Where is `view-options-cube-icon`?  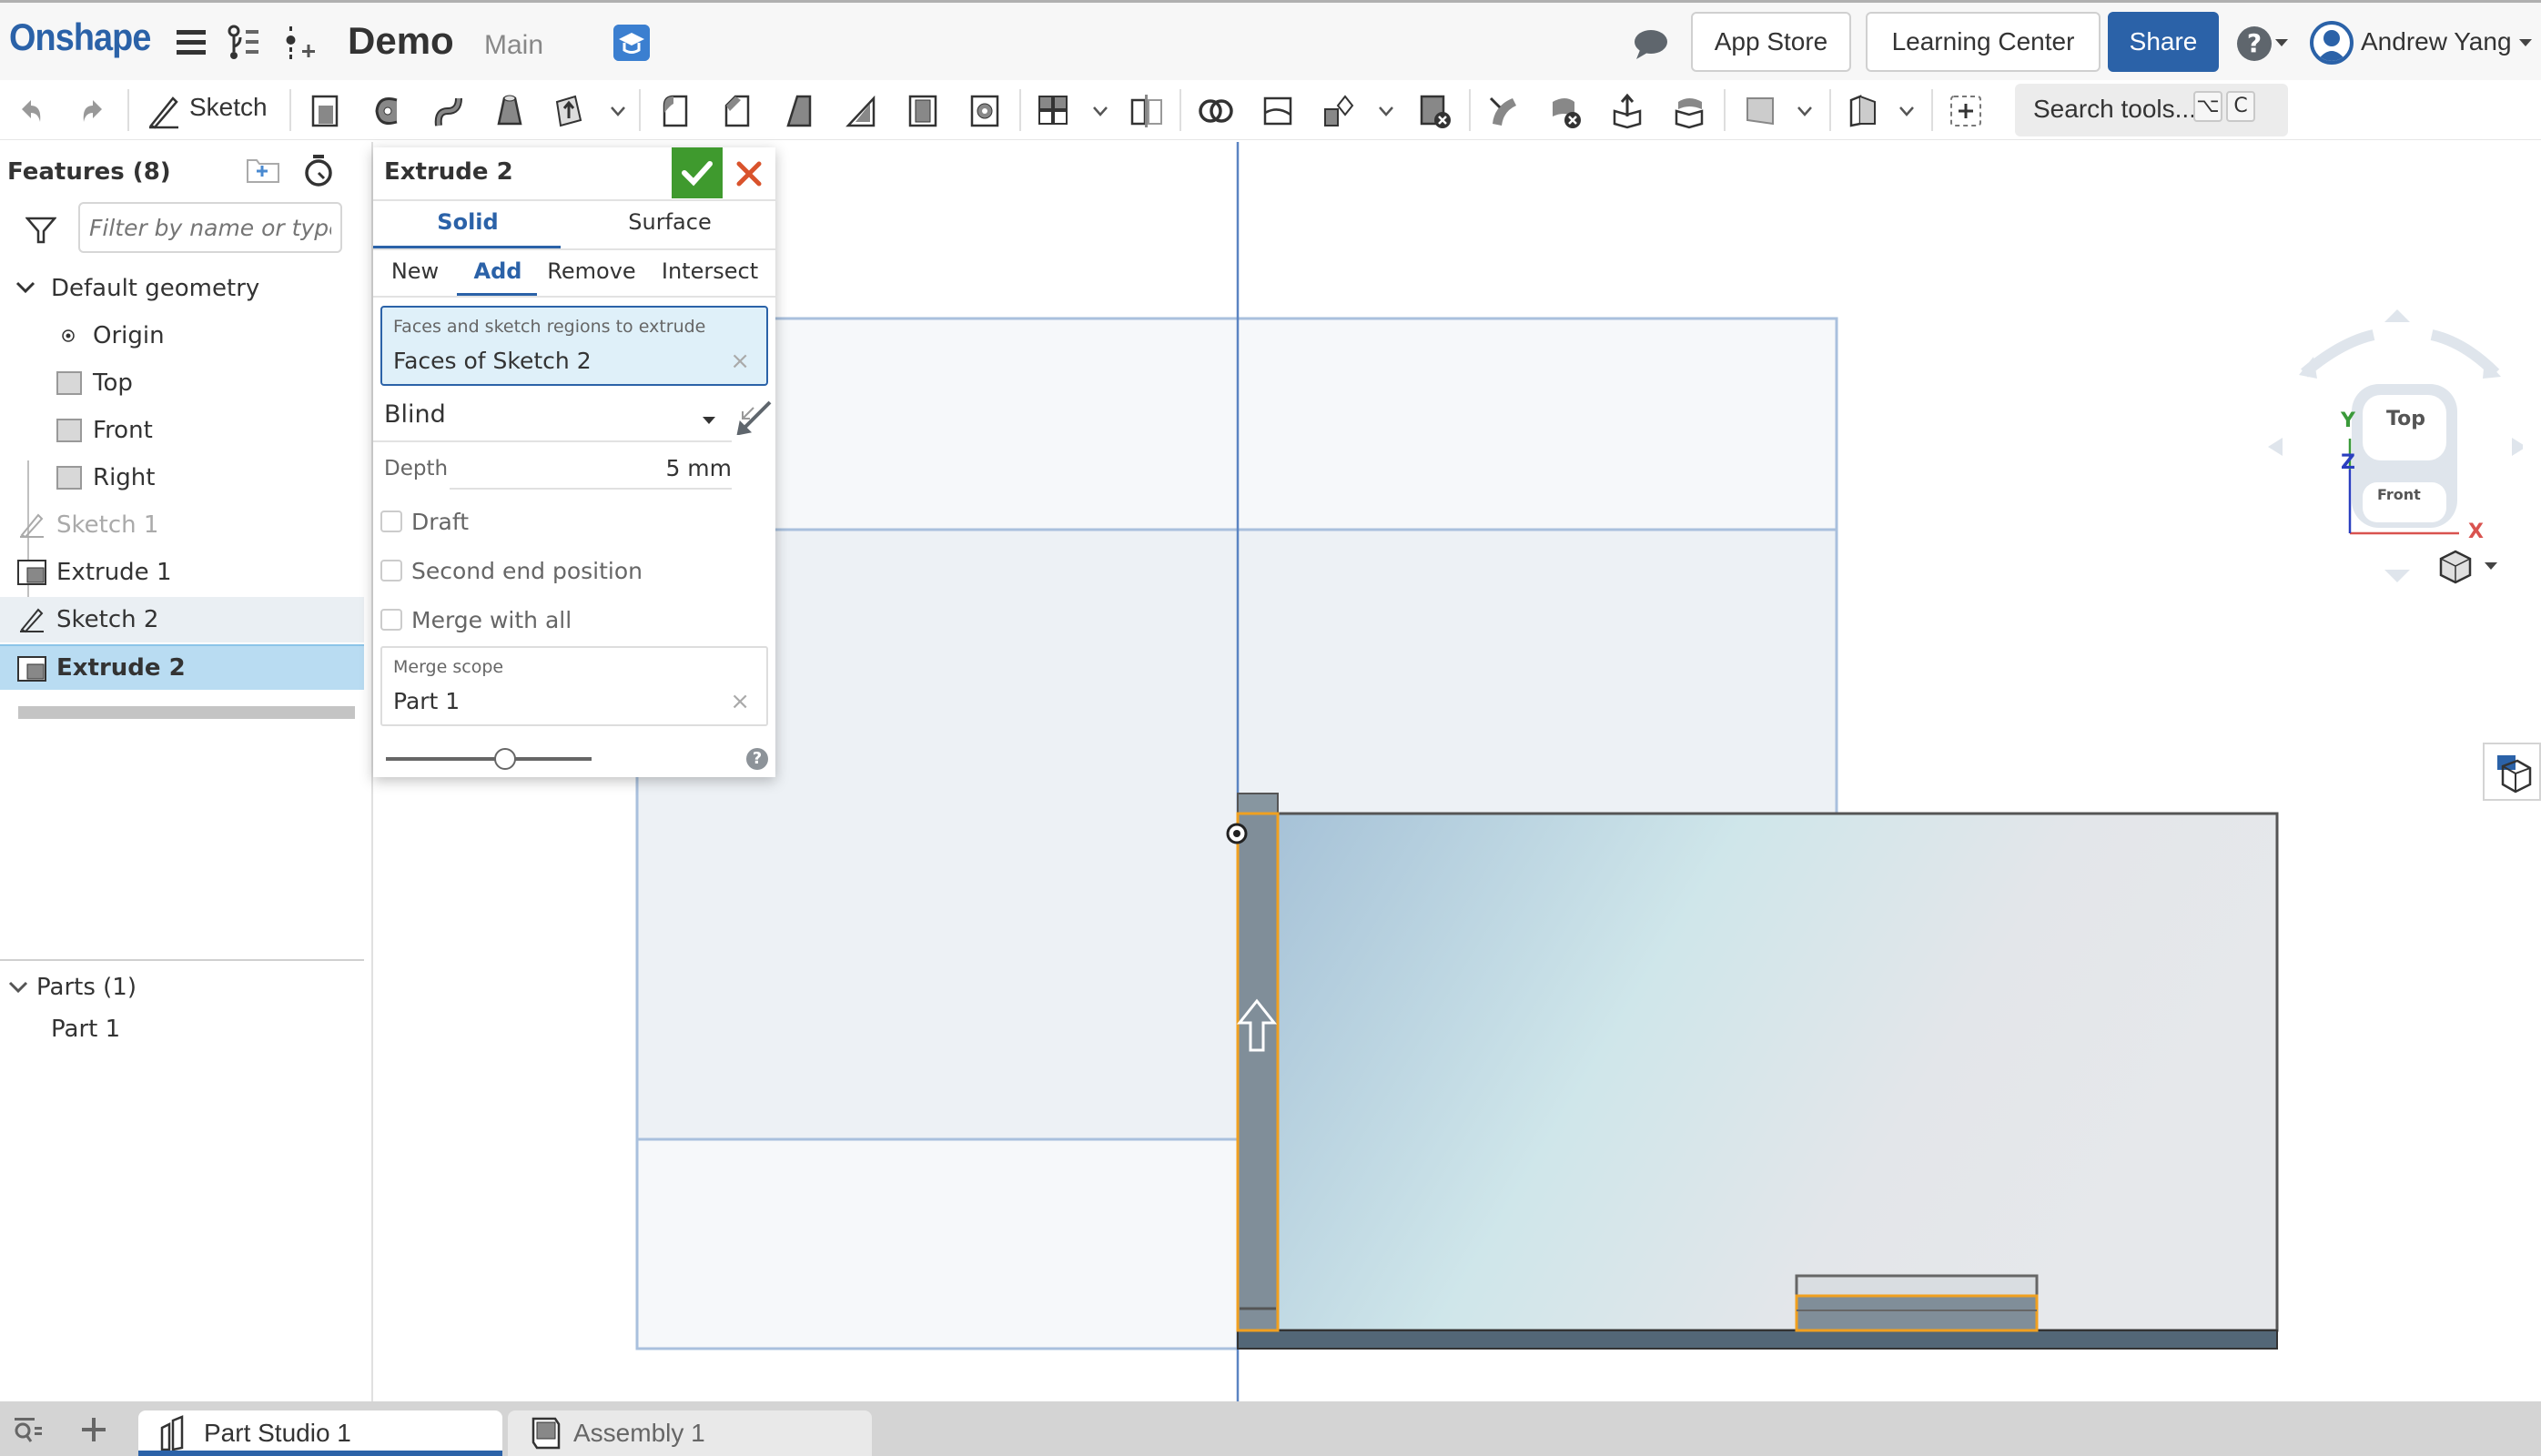 view-options-cube-icon is located at coordinates (2455, 566).